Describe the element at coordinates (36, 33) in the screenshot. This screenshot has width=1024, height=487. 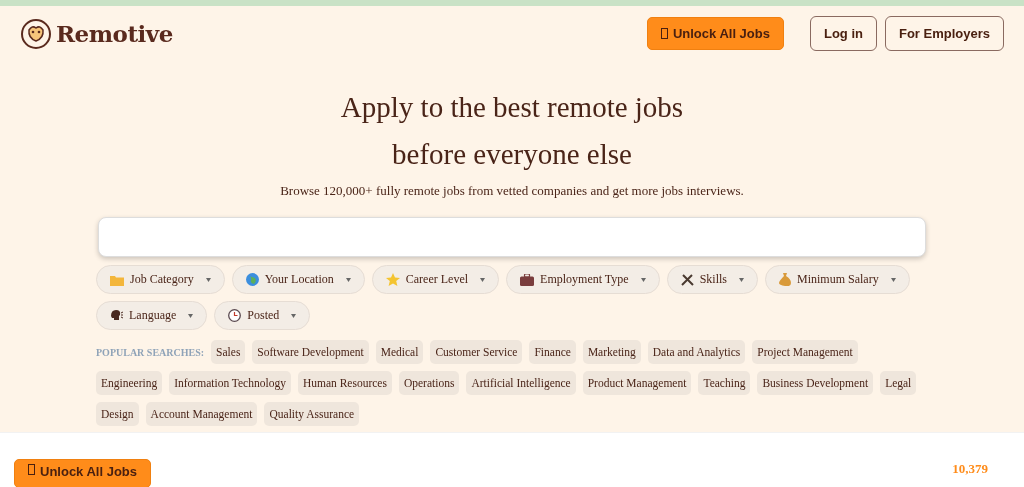
I see `dog-logo-icon` at that location.